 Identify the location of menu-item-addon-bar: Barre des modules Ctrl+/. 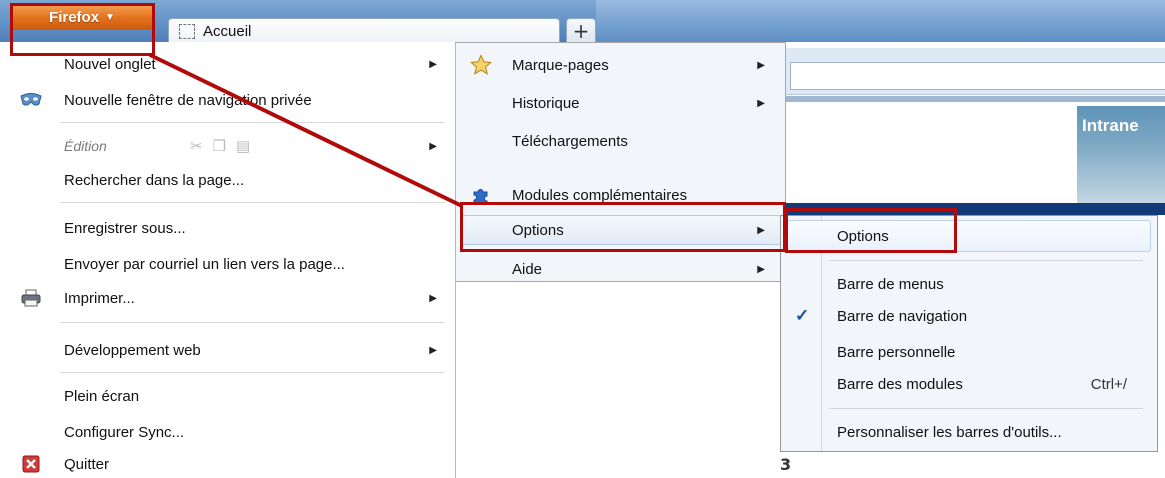
(969, 384).